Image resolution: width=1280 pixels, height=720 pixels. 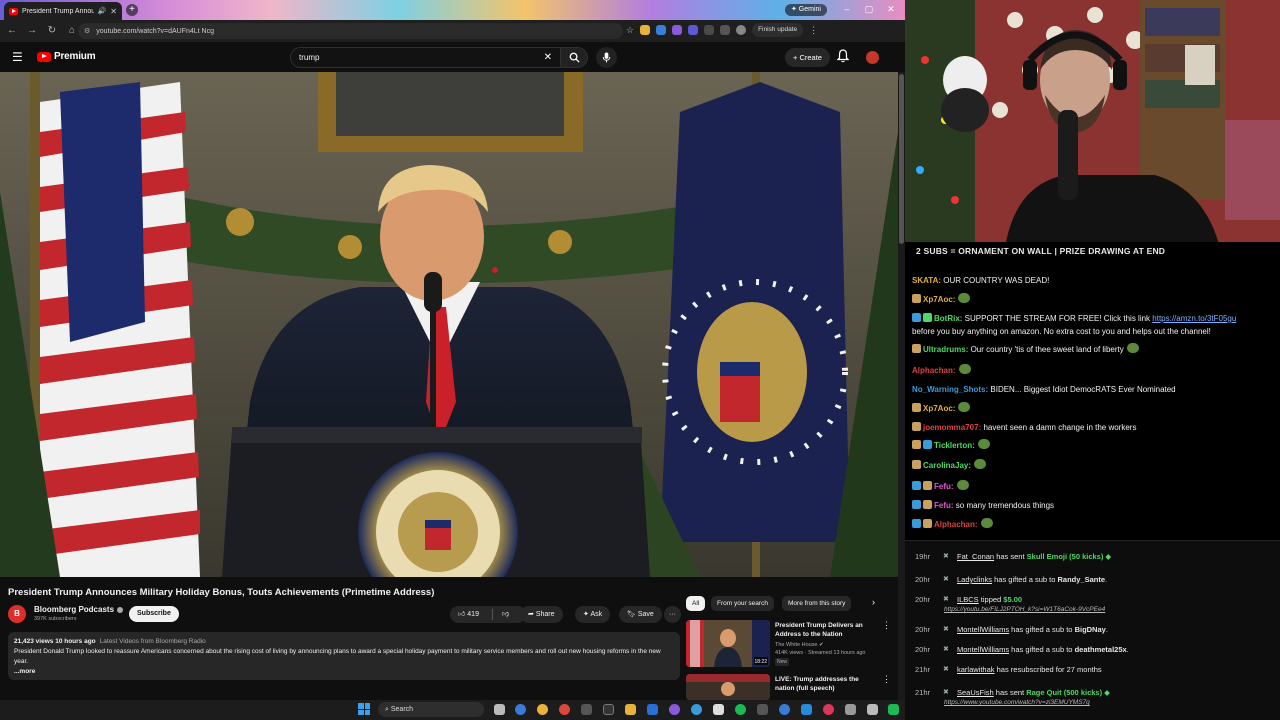 What do you see at coordinates (742, 603) in the screenshot?
I see `chip-from-your-search: From your search` at bounding box center [742, 603].